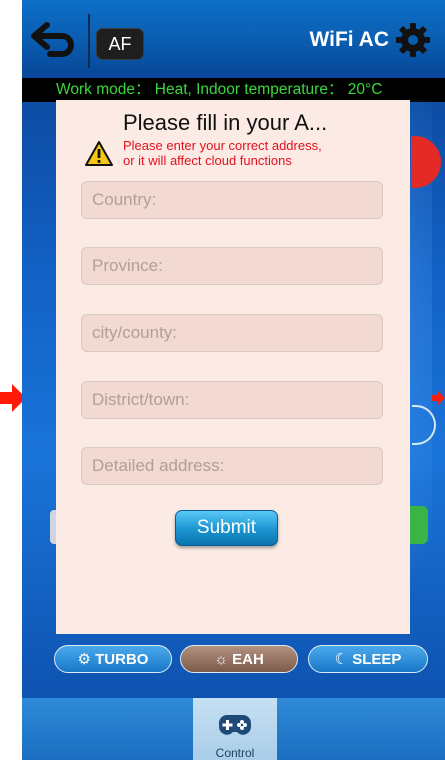  Describe the element at coordinates (89, 41) in the screenshot. I see `header-divider` at that location.